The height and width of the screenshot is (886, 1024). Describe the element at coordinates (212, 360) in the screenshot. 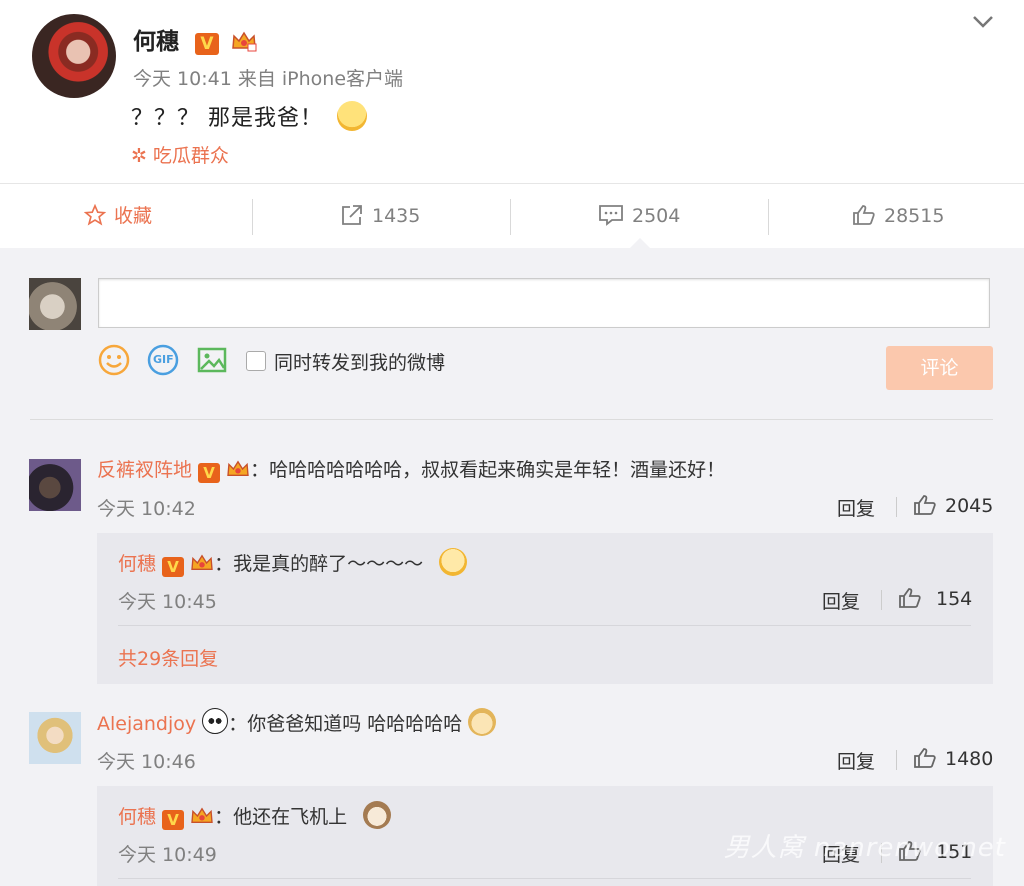

I see `image-icon` at that location.